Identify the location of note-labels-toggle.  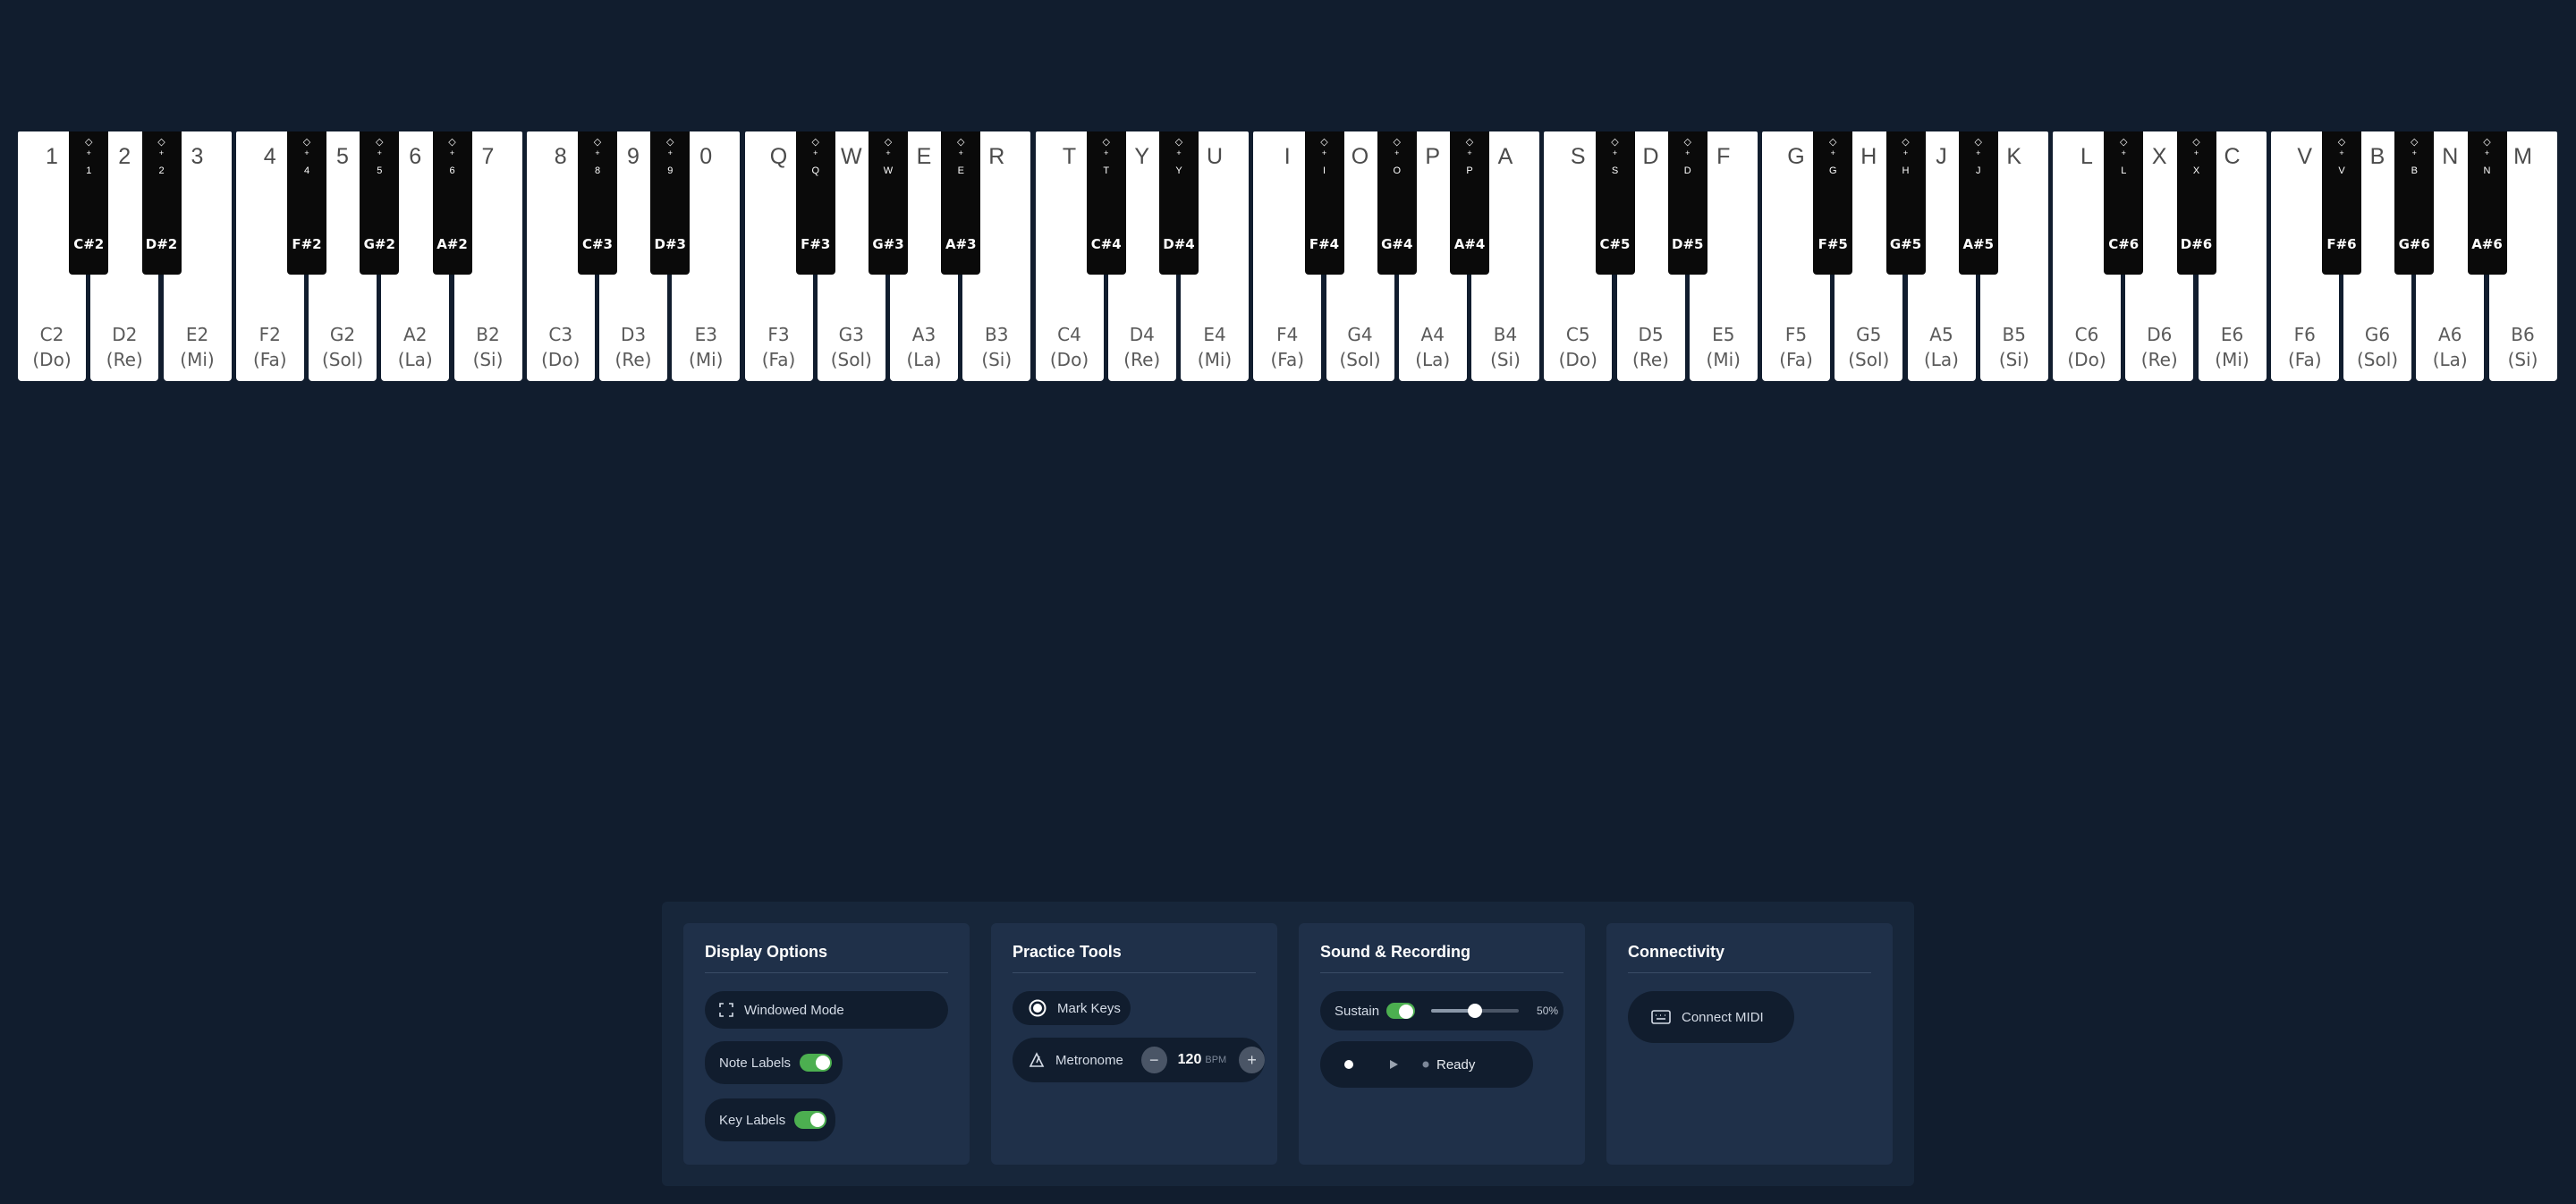
(816, 1063).